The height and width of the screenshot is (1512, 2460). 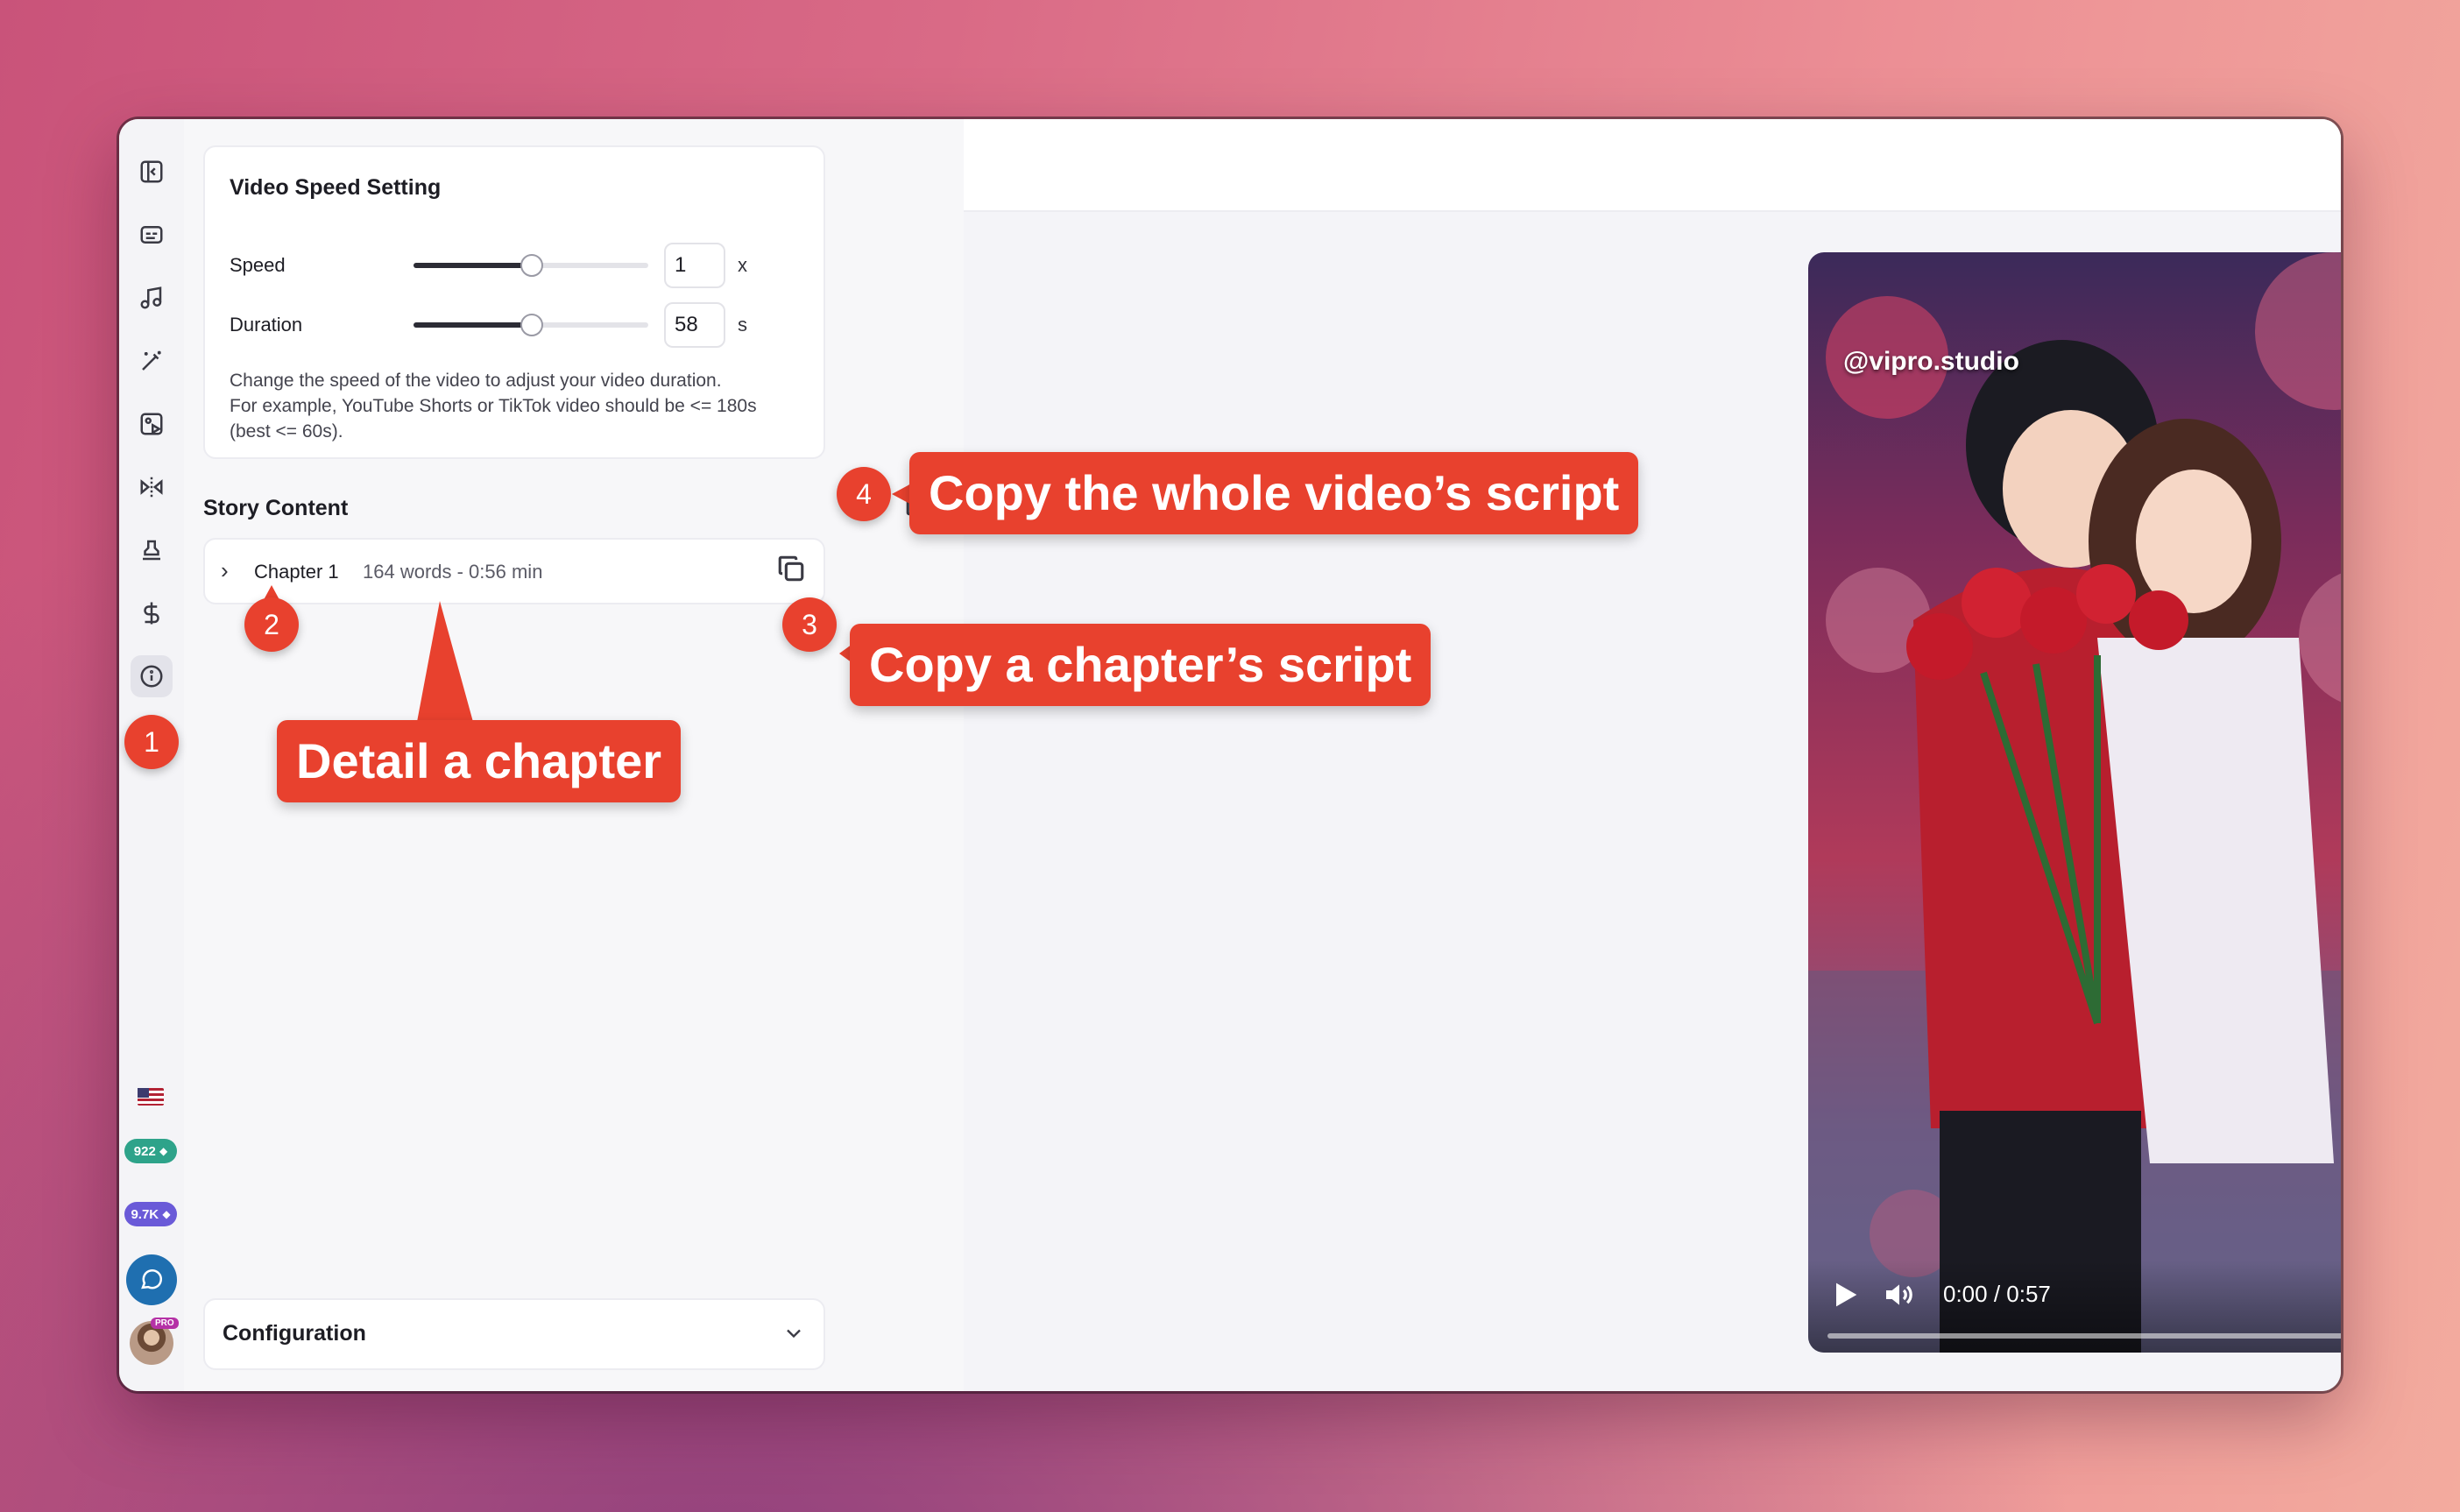 I want to click on chat-button, so click(x=151, y=1279).